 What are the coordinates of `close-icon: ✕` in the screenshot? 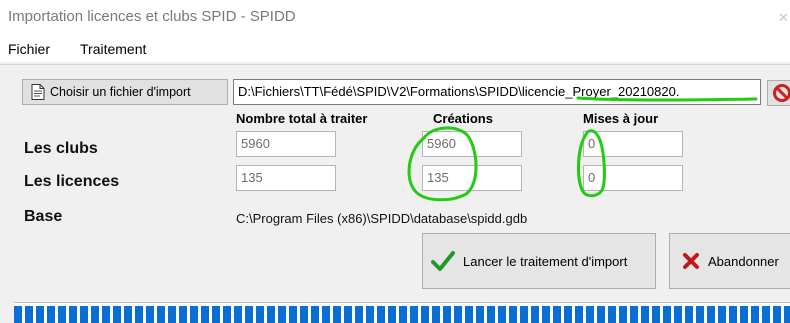 It's located at (783, 18).